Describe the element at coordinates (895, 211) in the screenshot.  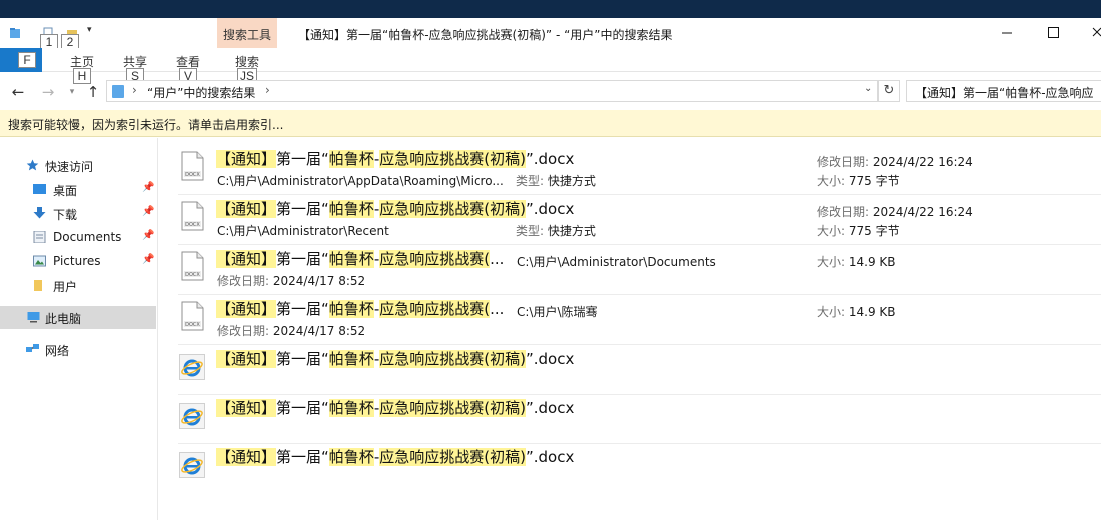
I see `file-date: 修改日期: 2024/4/22 16:24` at that location.